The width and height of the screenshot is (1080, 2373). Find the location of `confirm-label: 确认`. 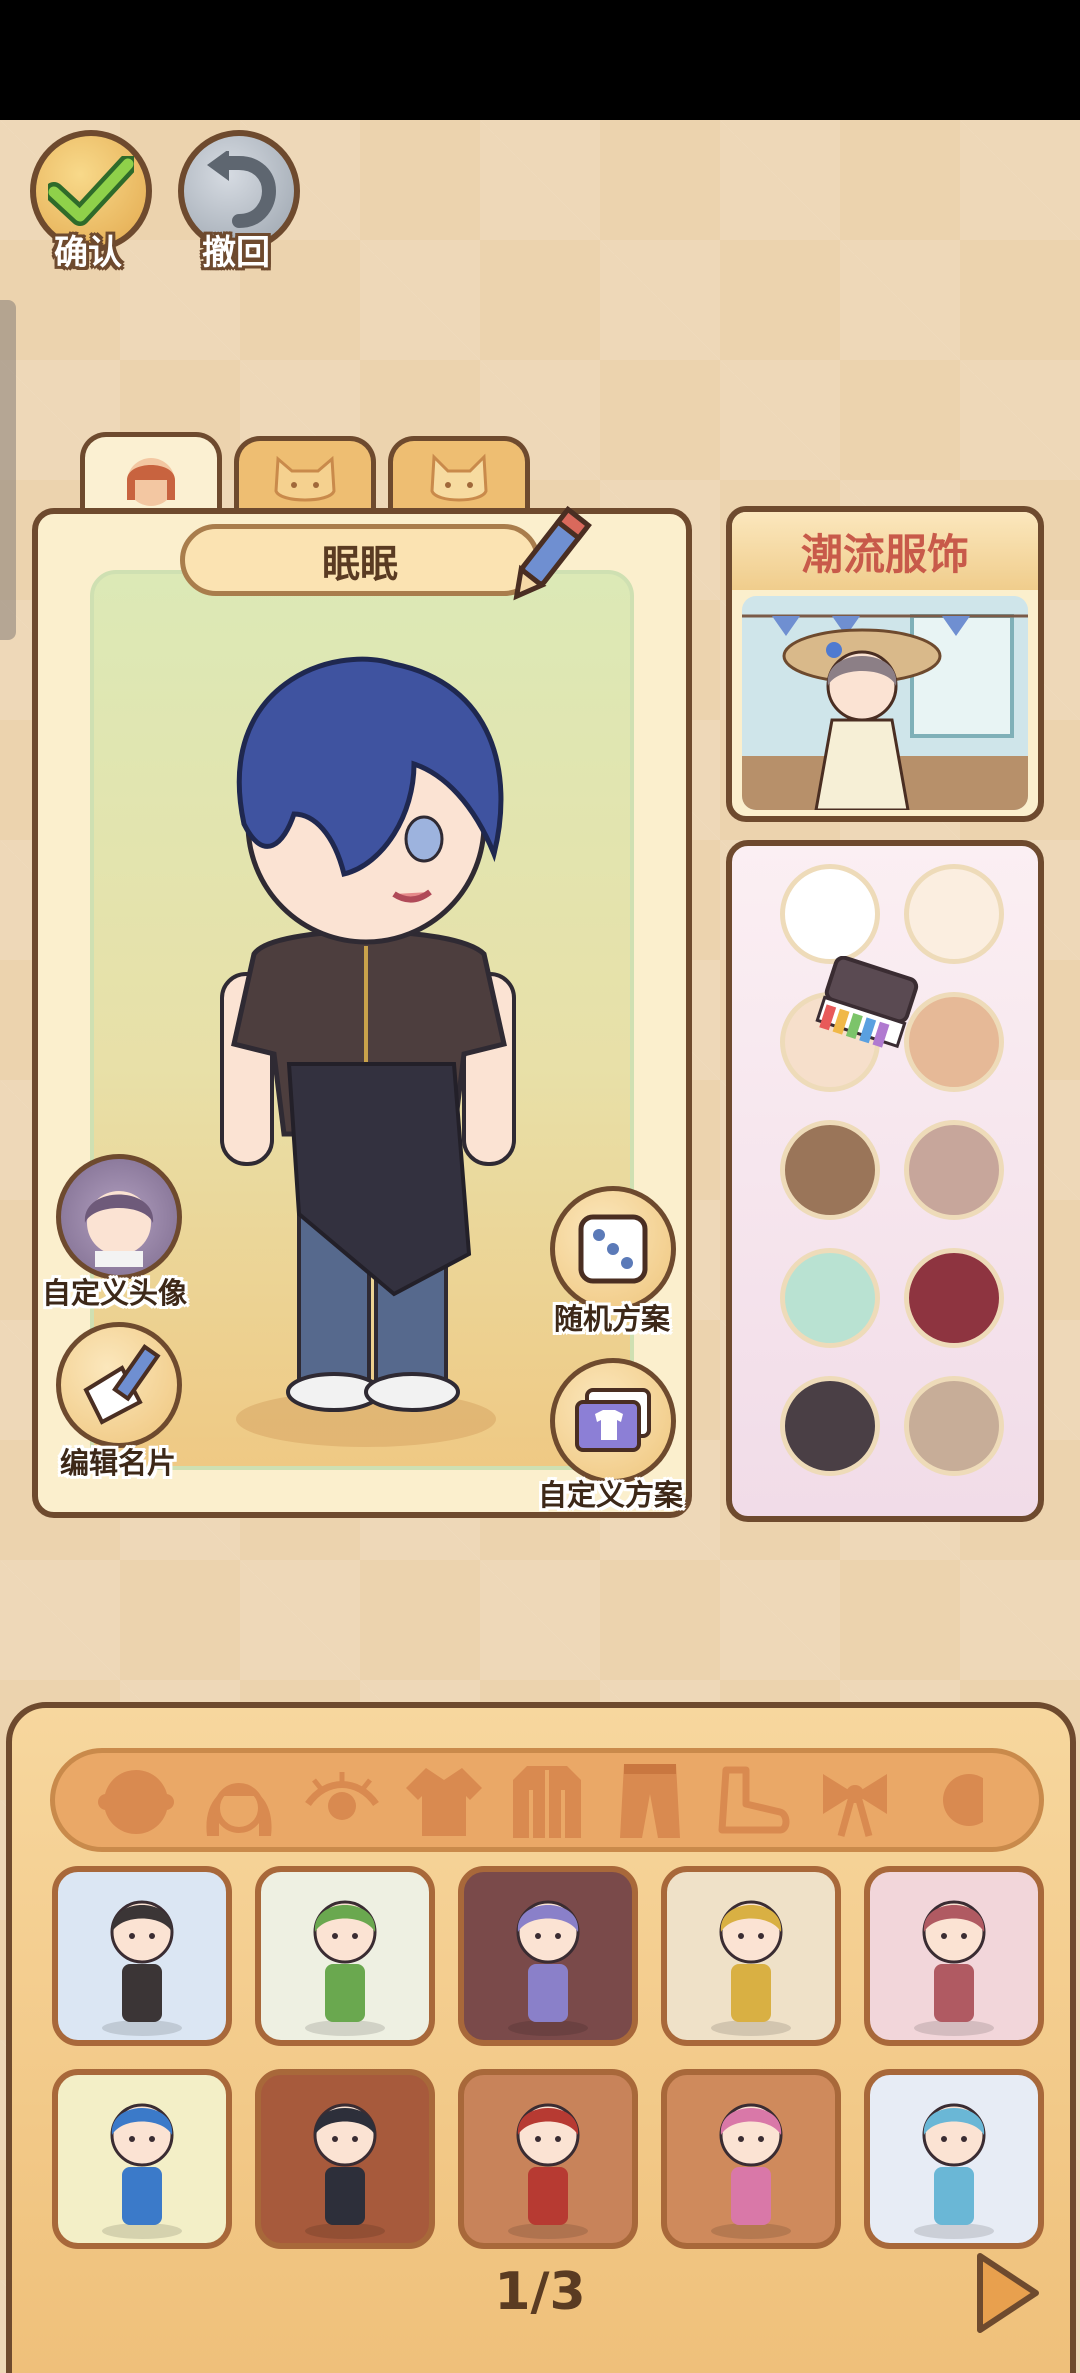

confirm-label: 确认 is located at coordinates (88, 253).